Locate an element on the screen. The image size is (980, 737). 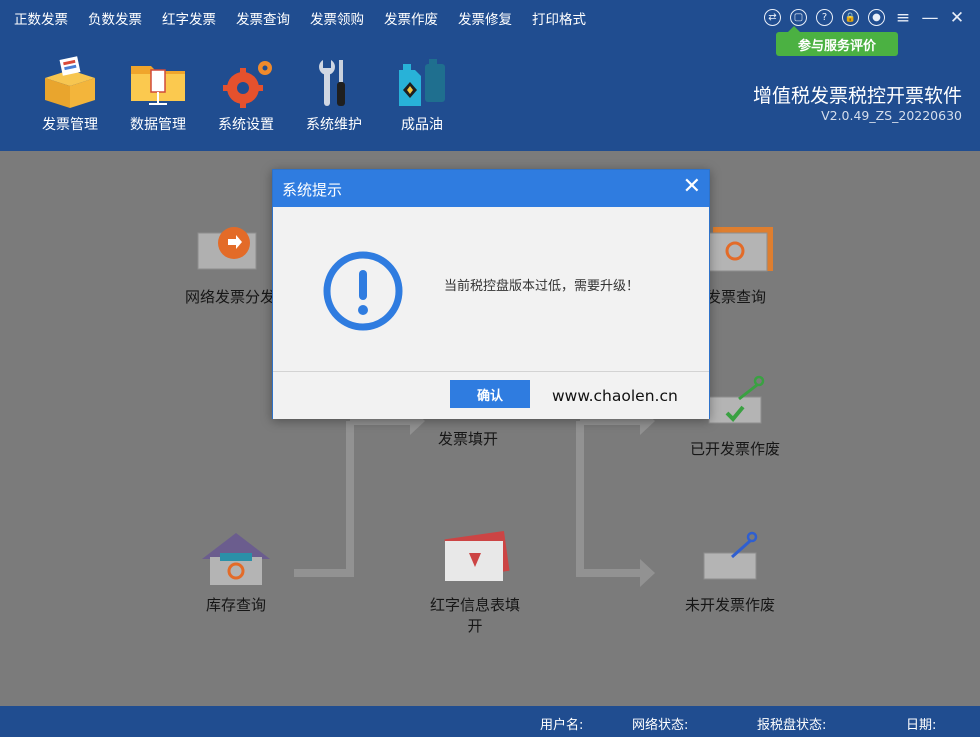
warehouse-icon is located at coordinates (236, 559).